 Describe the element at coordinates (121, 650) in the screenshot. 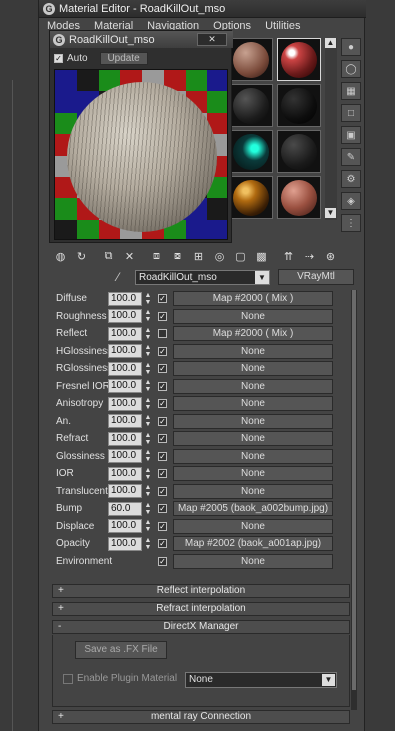

I see `save-fx-button: Save as .FX File` at that location.